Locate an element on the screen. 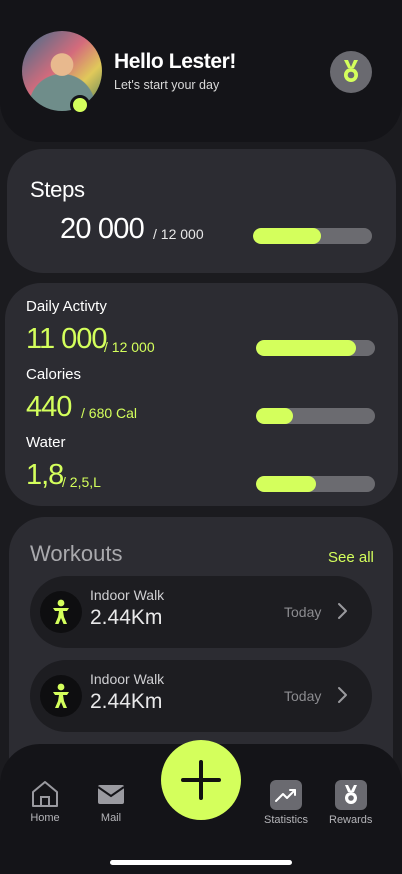 Image resolution: width=402 pixels, height=874 pixels. nav-statistics-label: Statistics is located at coordinates (286, 820).